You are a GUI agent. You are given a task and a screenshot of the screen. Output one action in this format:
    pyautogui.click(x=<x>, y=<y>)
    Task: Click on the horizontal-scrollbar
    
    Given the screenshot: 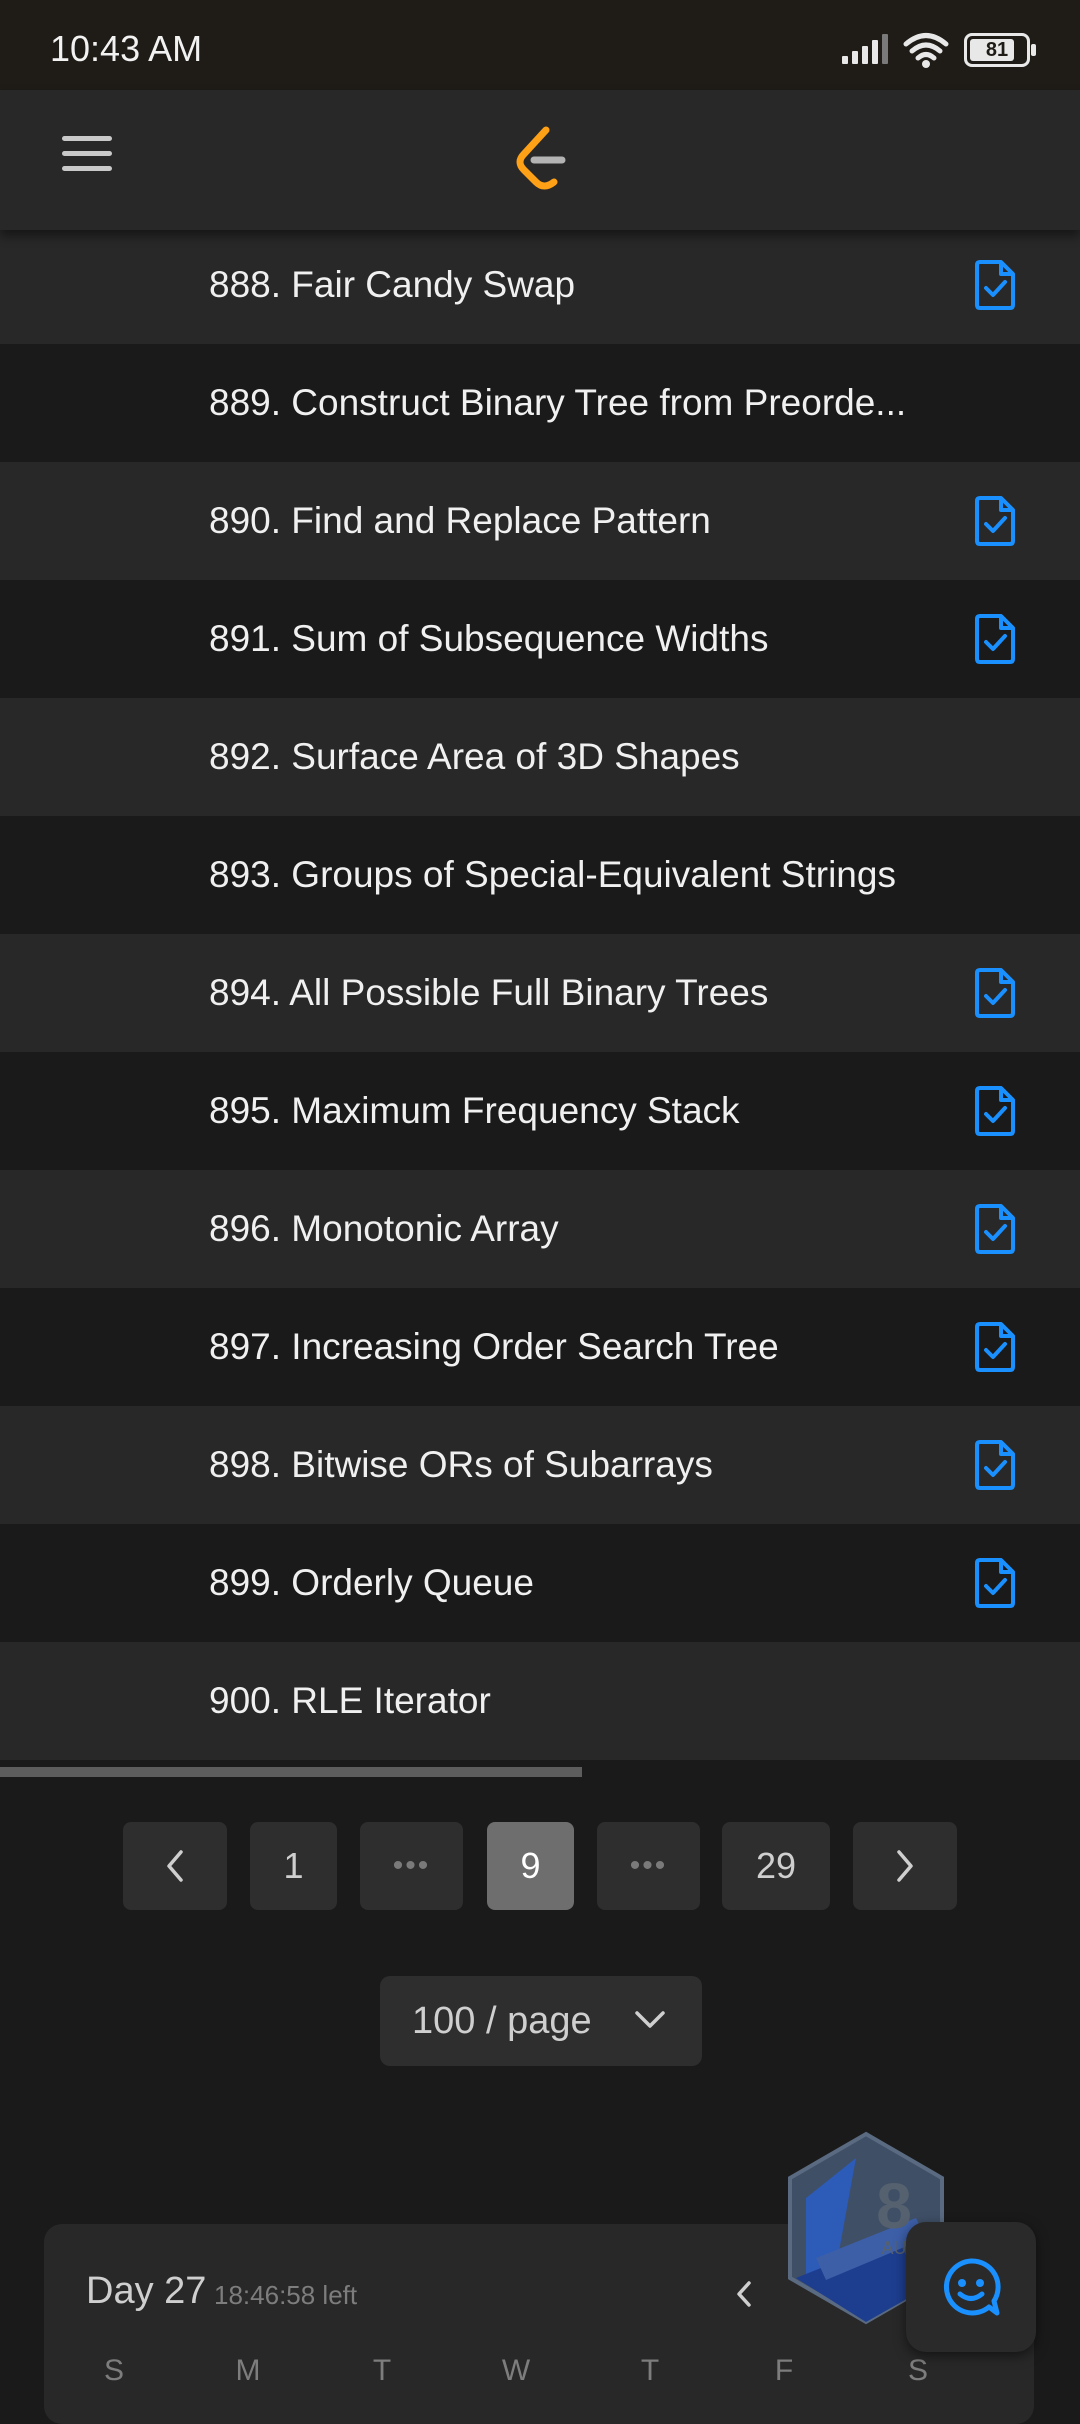 What is the action you would take?
    pyautogui.click(x=291, y=1772)
    